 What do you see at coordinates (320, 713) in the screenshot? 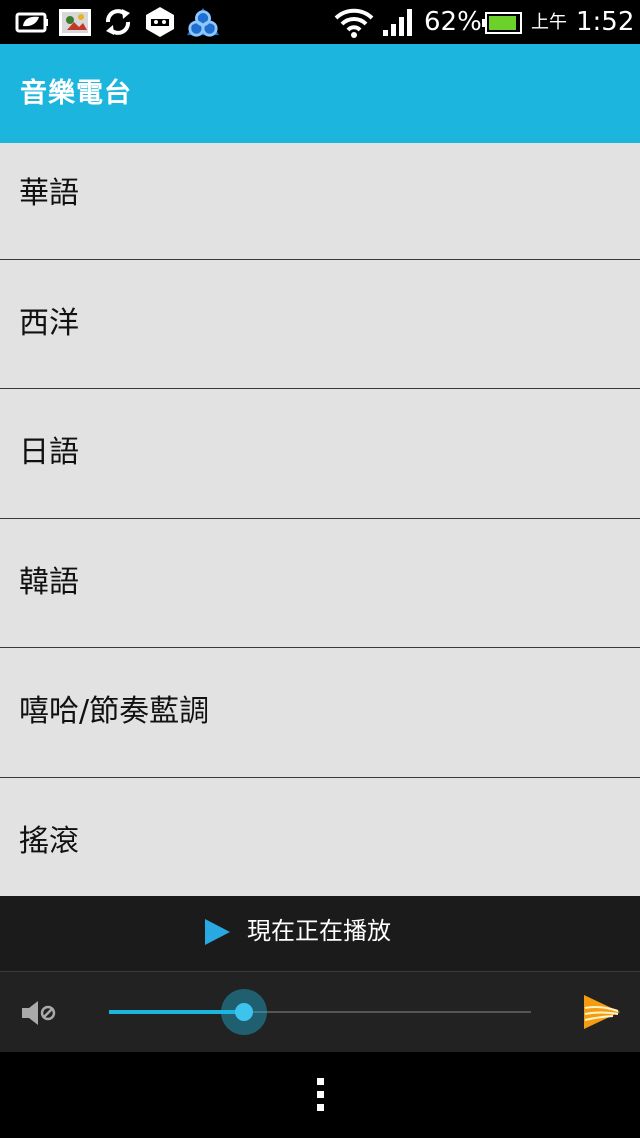
I see `list-item: 嘻哈/節奏藍調` at bounding box center [320, 713].